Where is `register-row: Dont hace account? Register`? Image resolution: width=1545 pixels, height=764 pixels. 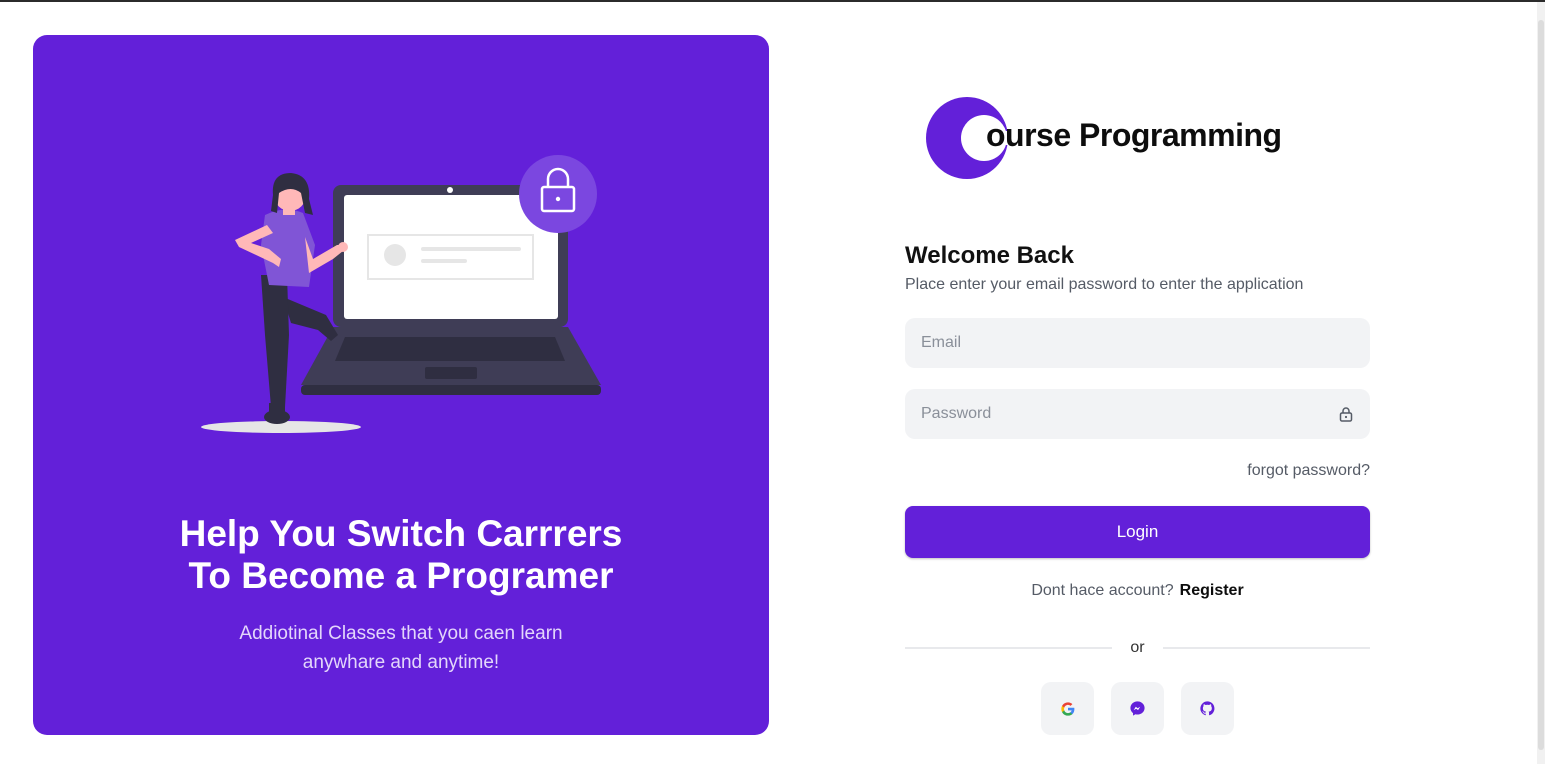
register-row: Dont hace account? Register is located at coordinates (1137, 591).